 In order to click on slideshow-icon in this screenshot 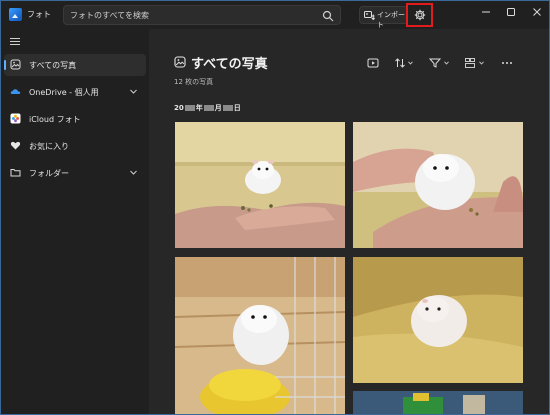, I will do `click(373, 63)`.